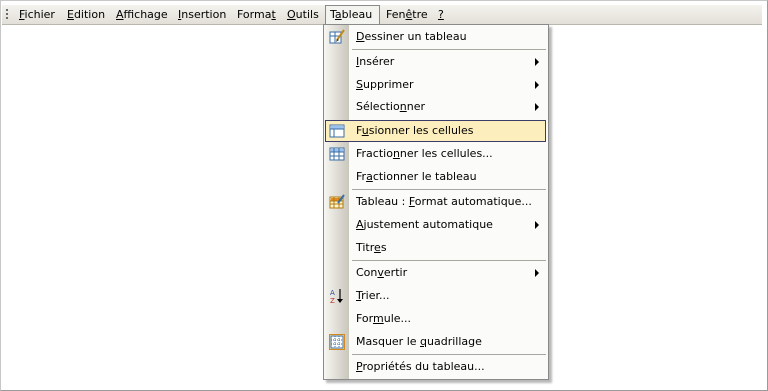  I want to click on menu-edition: Edition, so click(86, 14).